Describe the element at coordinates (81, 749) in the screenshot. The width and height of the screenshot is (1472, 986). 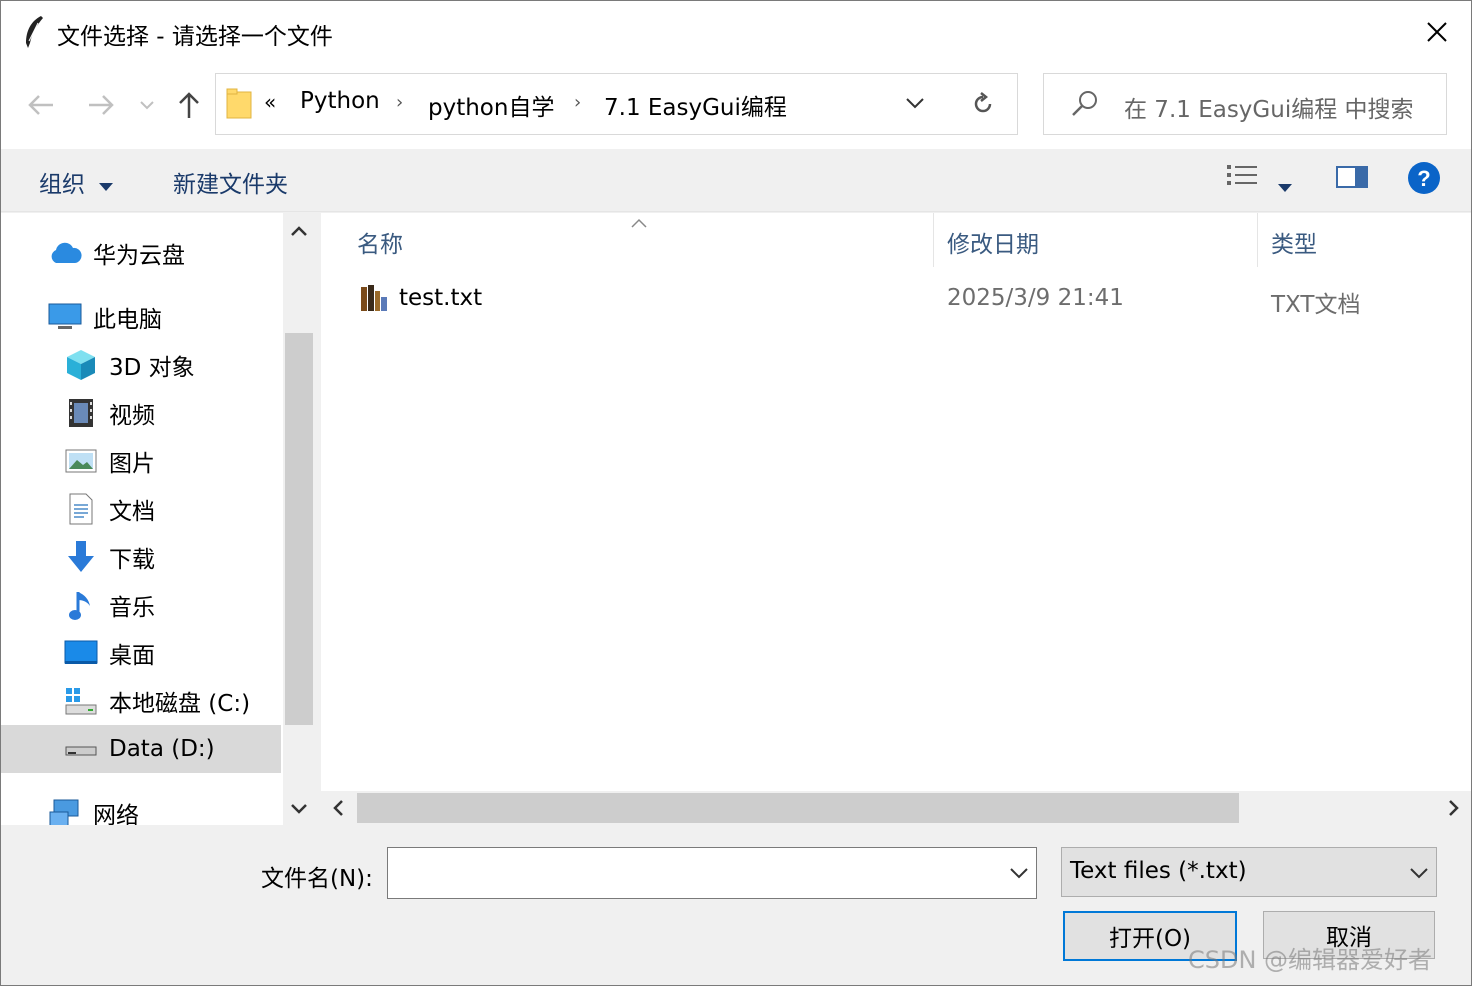
I see `drive-icon` at that location.